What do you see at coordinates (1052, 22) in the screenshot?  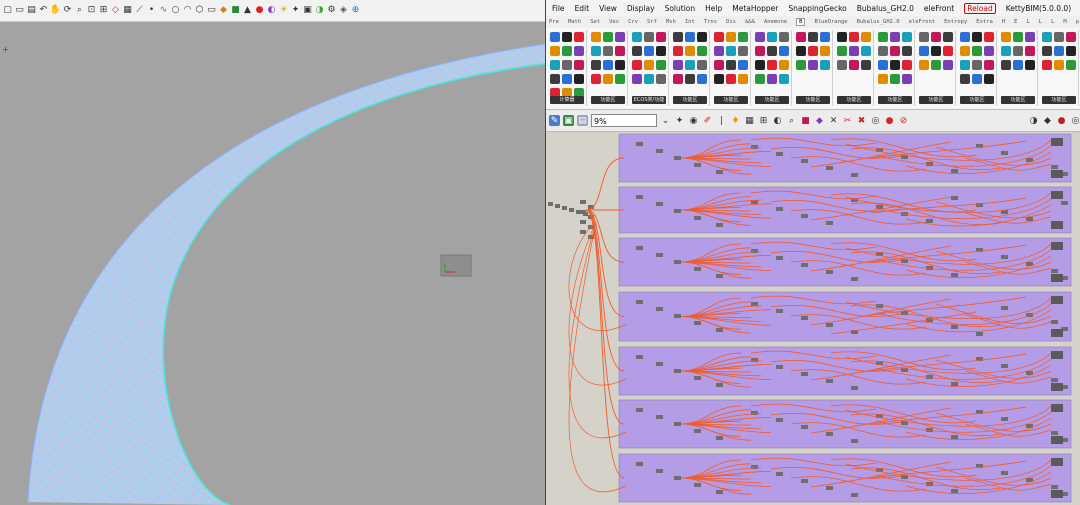 I see `tab-22: L` at bounding box center [1052, 22].